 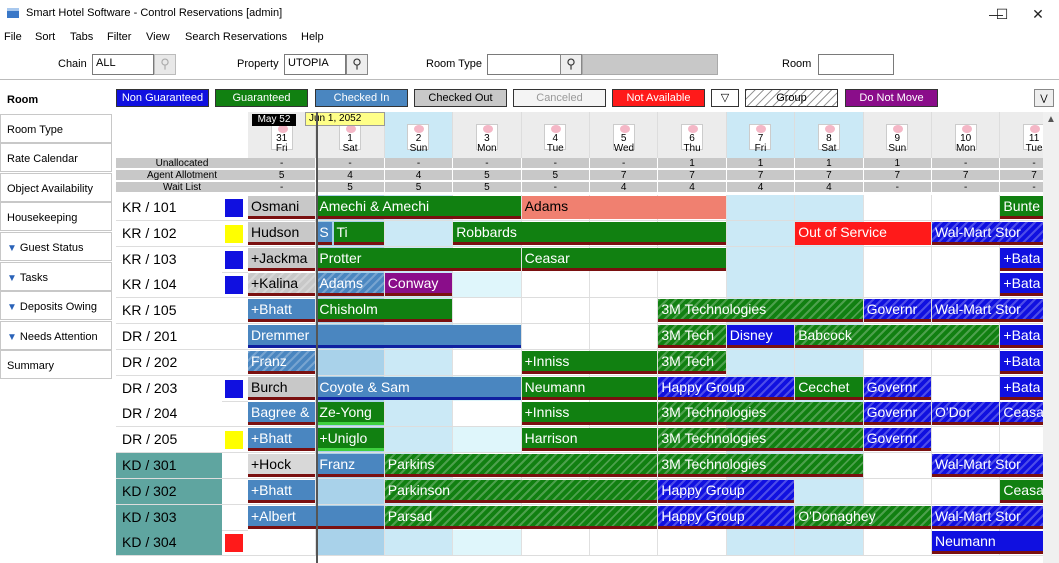 I want to click on room-type-search-icon: ⚲, so click(x=571, y=64).